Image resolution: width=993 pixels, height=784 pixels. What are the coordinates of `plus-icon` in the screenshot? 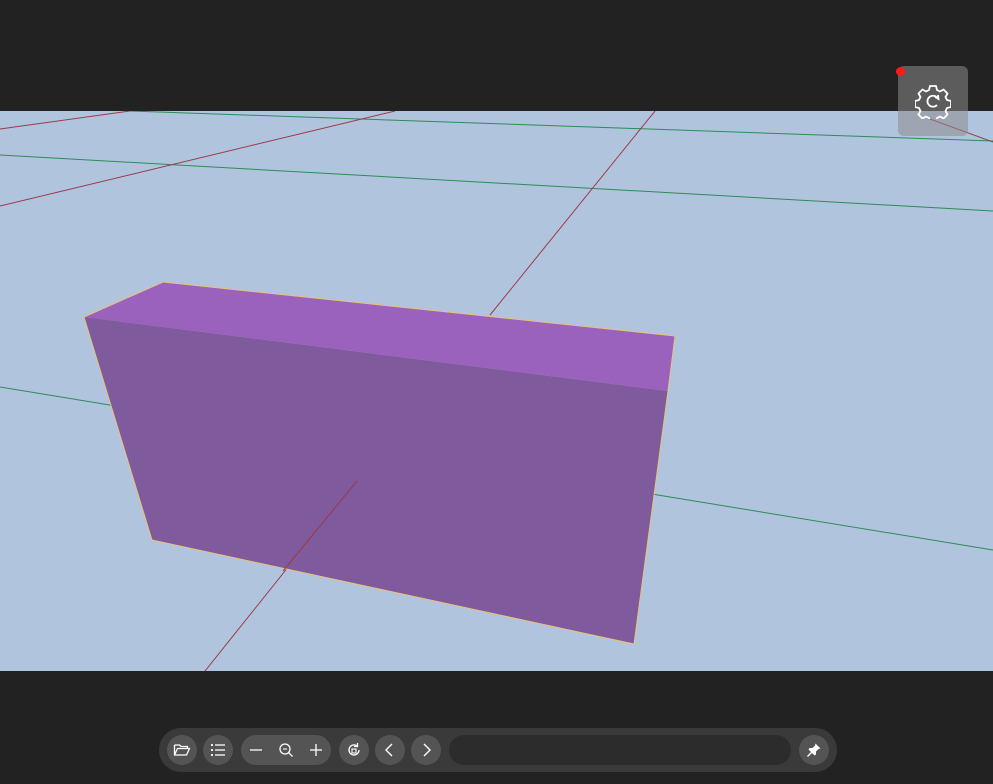 It's located at (316, 750).